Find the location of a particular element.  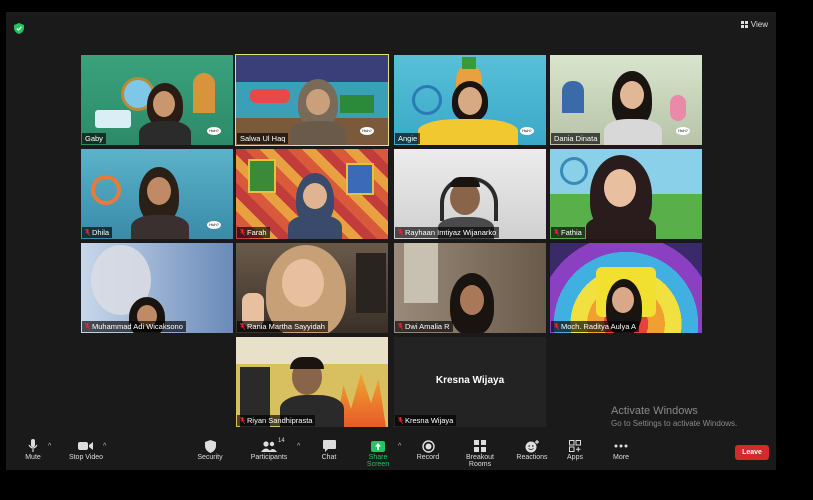

video-tile: Huh? Angie is located at coordinates (470, 100).